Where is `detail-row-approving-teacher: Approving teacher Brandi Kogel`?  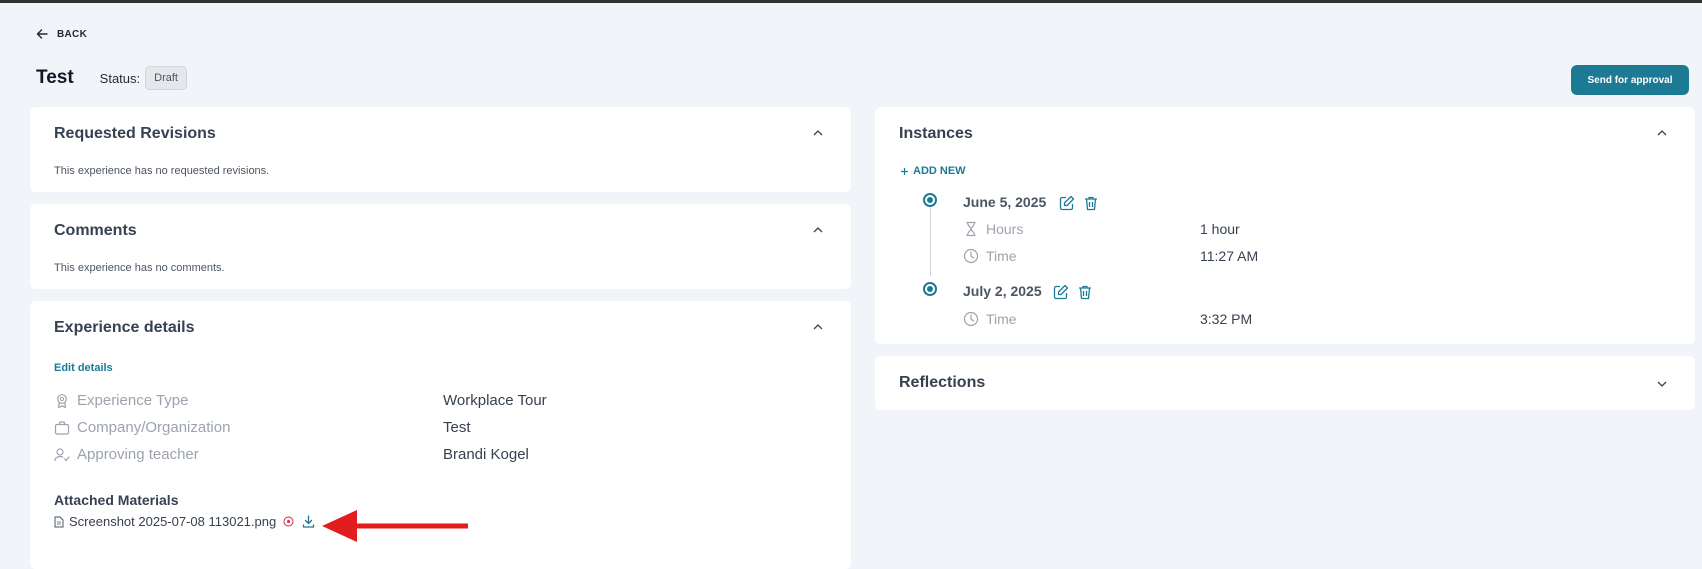 detail-row-approving-teacher: Approving teacher Brandi Kogel is located at coordinates (444, 454).